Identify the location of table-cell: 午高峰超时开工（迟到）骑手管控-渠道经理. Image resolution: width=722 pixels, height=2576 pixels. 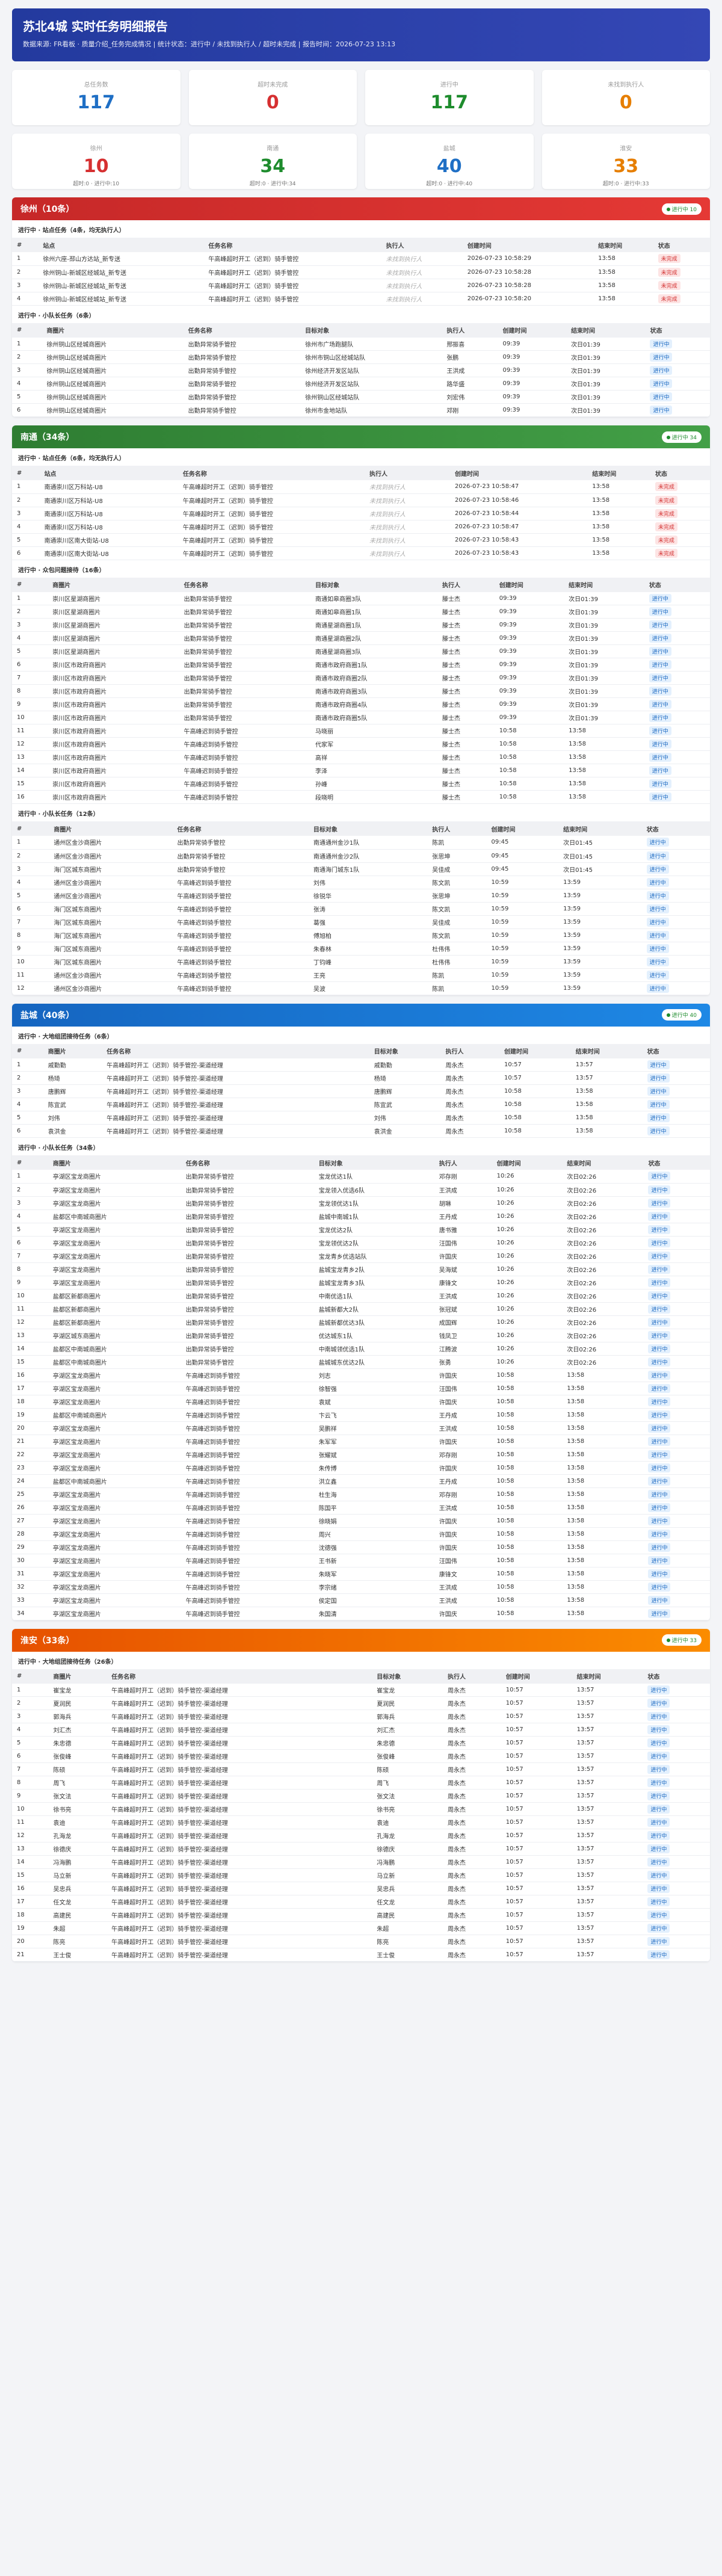
(239, 1862).